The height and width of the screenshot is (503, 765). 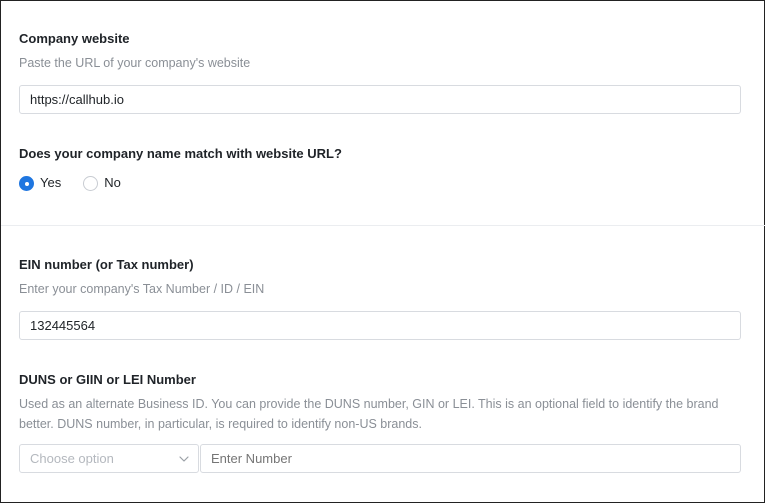 What do you see at coordinates (112, 182) in the screenshot?
I see `radio-no-label: No` at bounding box center [112, 182].